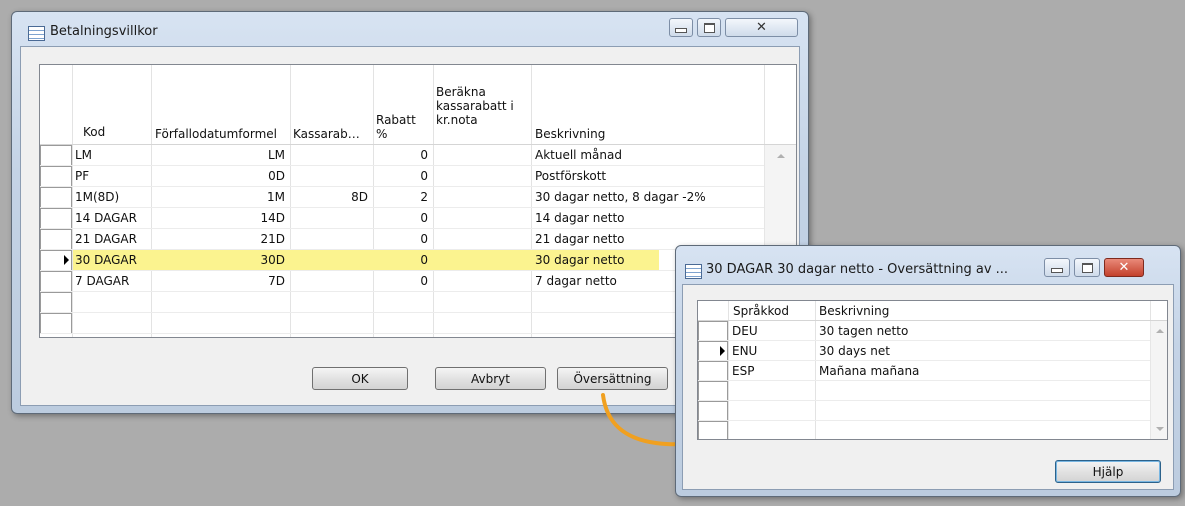 This screenshot has width=1185, height=510. Describe the element at coordinates (102, 281) in the screenshot. I see `cell-kod: 7 DAGAR` at that location.